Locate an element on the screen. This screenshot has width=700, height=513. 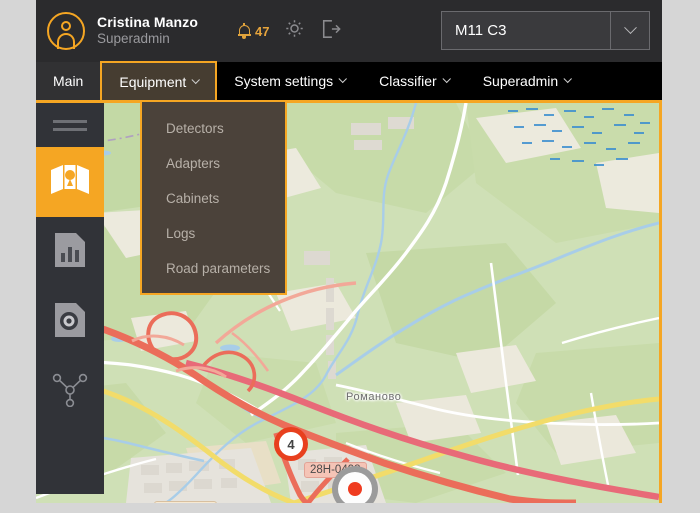
sidebar-item-detectors is located at coordinates (70, 322).